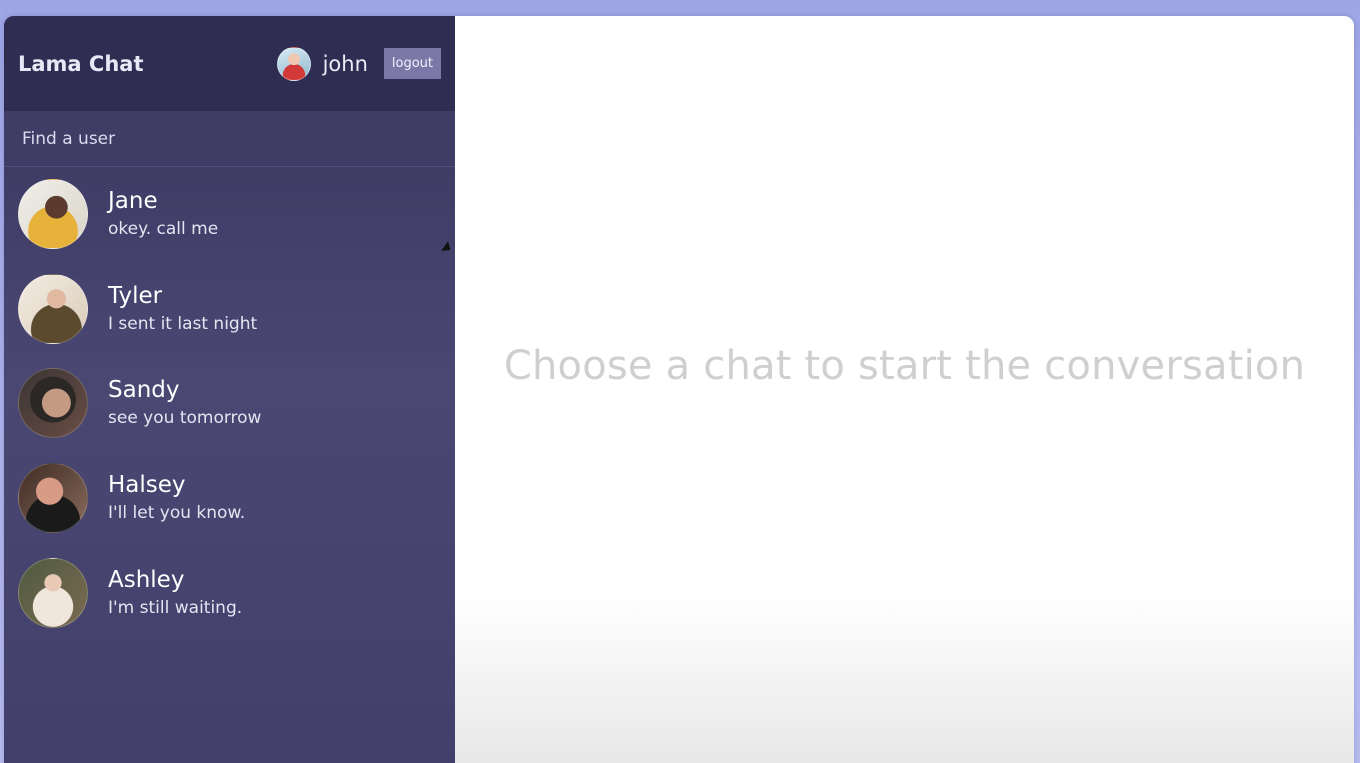  What do you see at coordinates (163, 229) in the screenshot?
I see `chat-last-message: okey. call me` at bounding box center [163, 229].